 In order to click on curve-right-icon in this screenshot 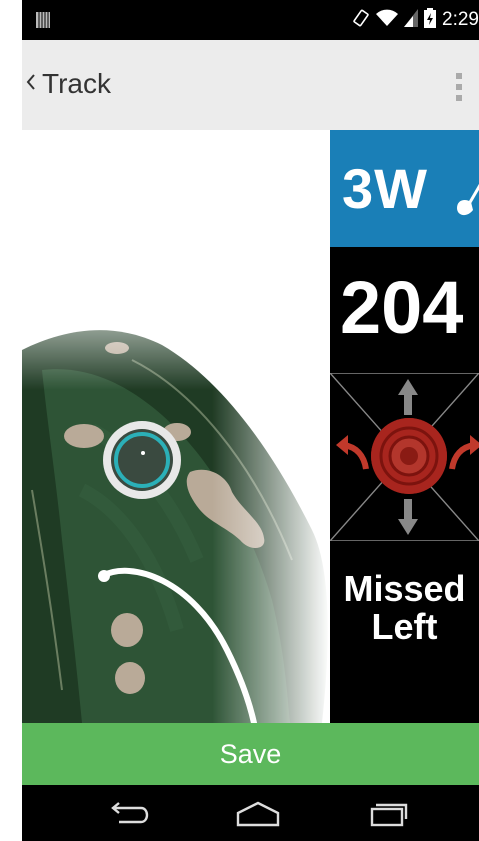, I will do `click(464, 452)`.